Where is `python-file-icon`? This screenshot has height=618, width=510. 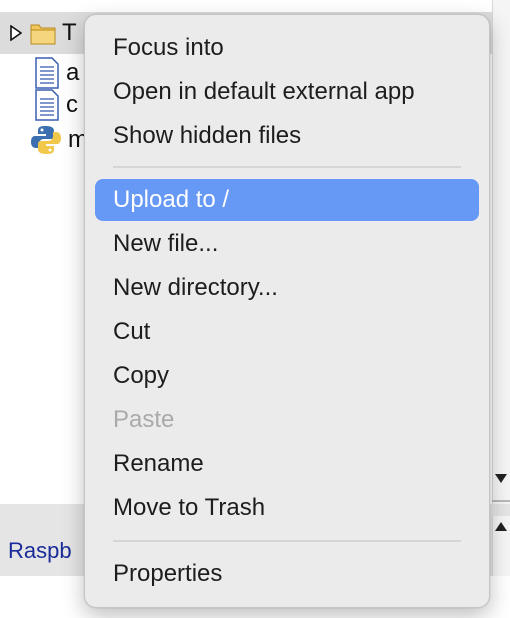
python-file-icon is located at coordinates (46, 140).